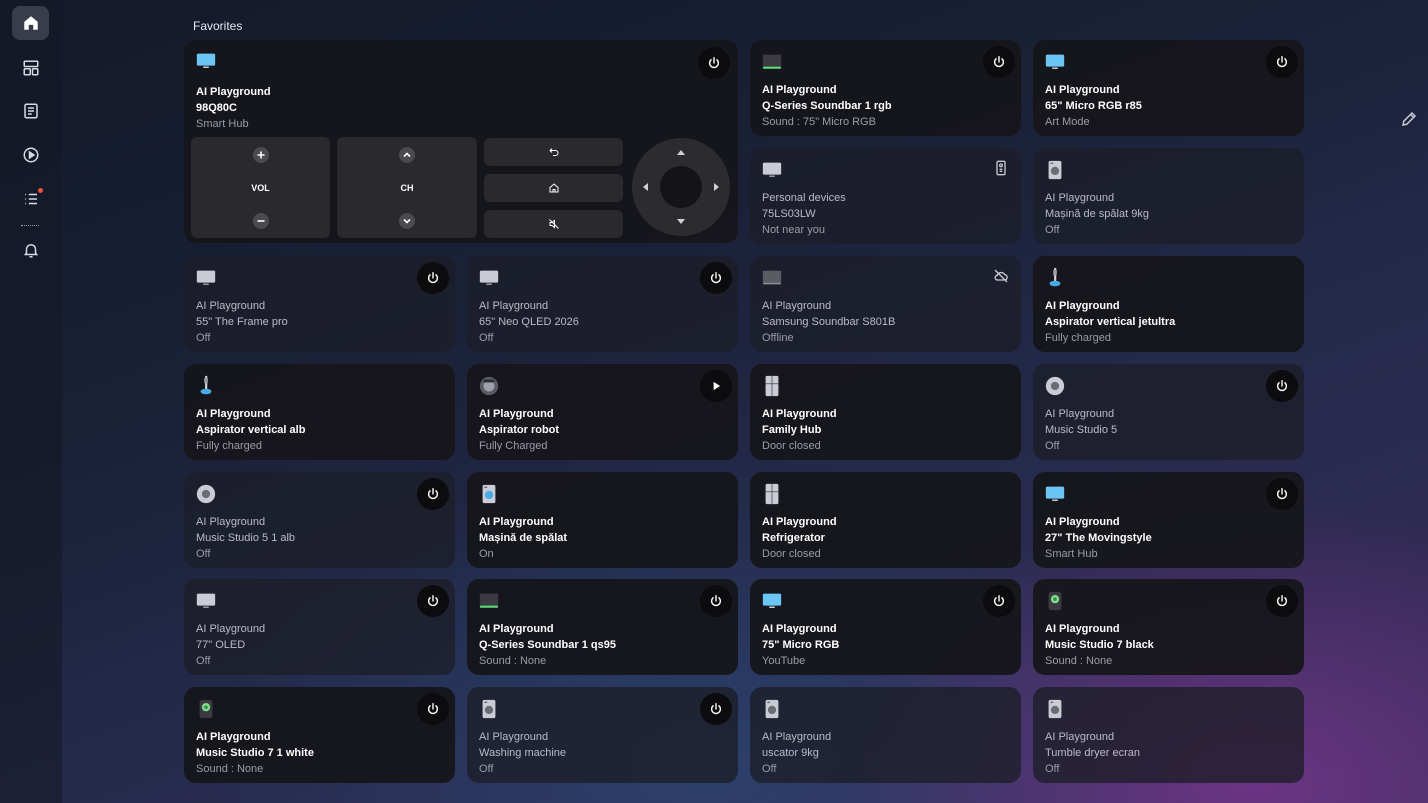  I want to click on soundbar-gray-icon, so click(772, 277).